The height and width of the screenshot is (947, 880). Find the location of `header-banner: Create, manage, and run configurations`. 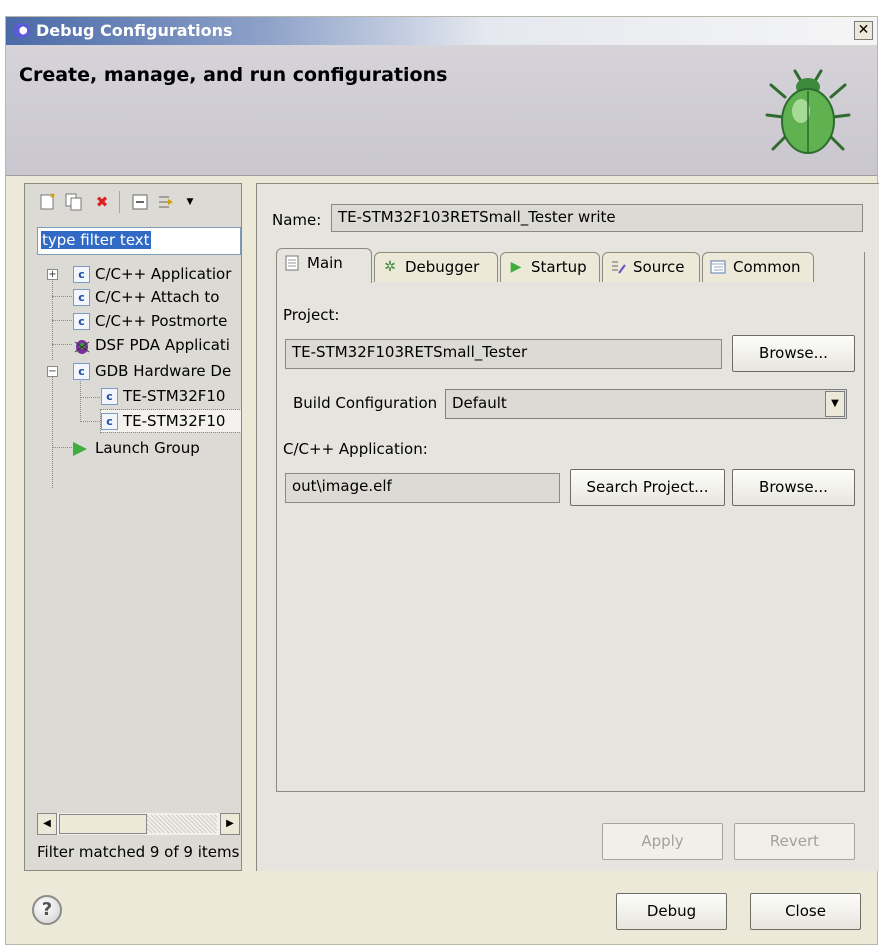

header-banner: Create, manage, and run configurations is located at coordinates (441, 110).